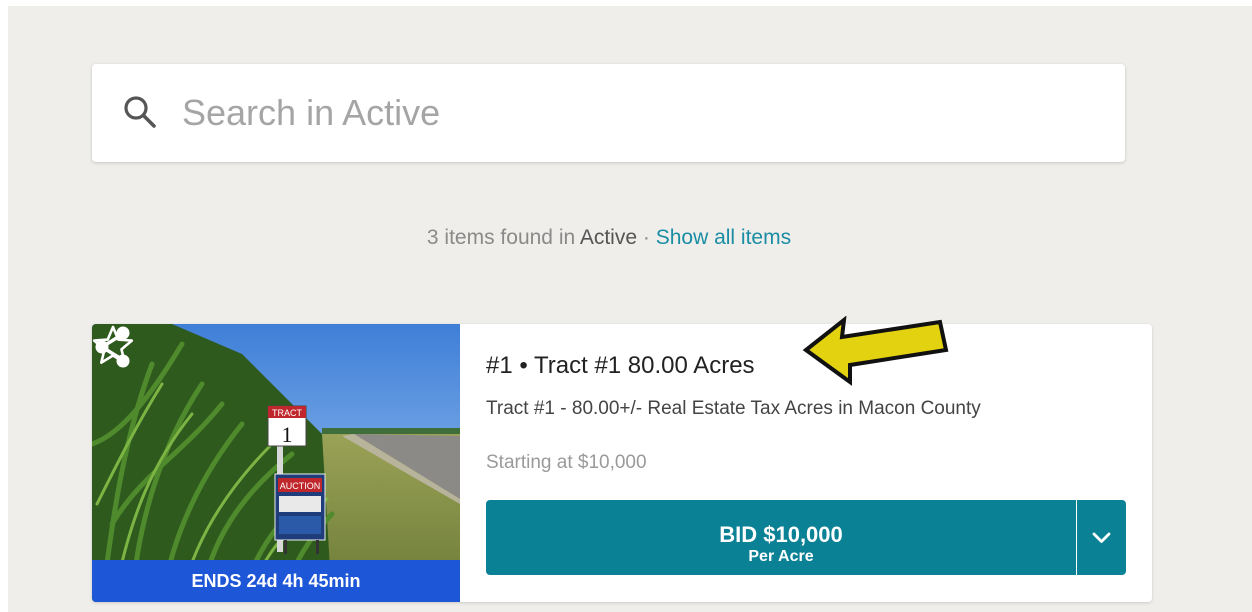  Describe the element at coordinates (723, 237) in the screenshot. I see `show-all-items-link: Show all items` at that location.